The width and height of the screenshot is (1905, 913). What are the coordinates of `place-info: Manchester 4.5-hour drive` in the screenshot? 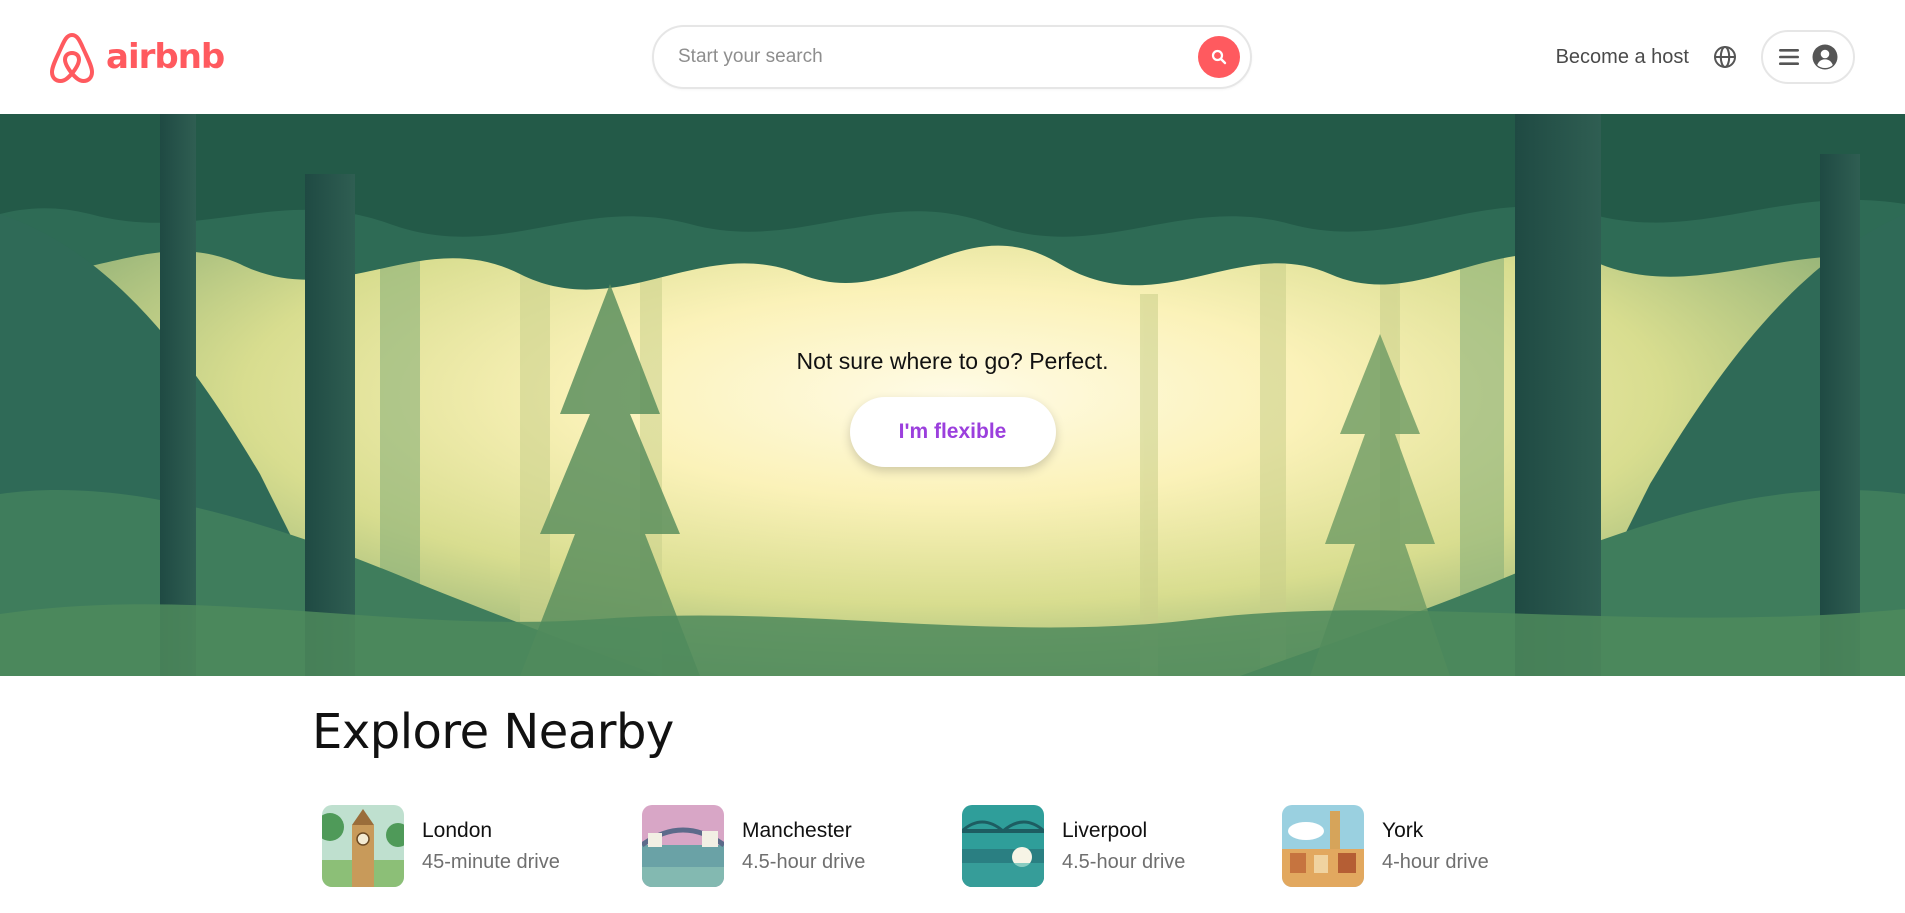 It's located at (803, 846).